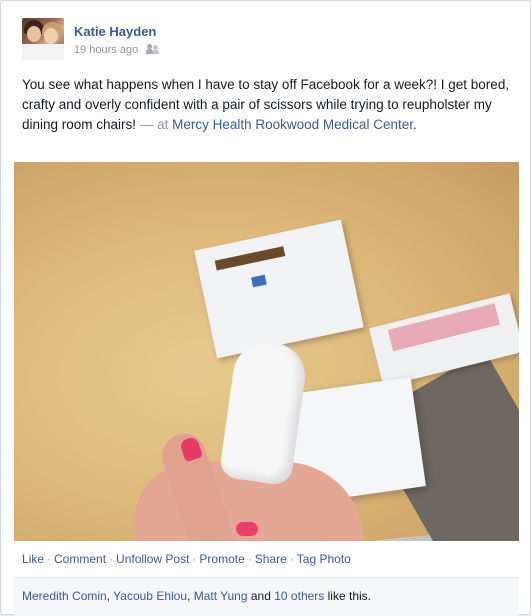 This screenshot has height=616, width=531. Describe the element at coordinates (64, 596) in the screenshot. I see `liker-link: Meredith Comin` at that location.